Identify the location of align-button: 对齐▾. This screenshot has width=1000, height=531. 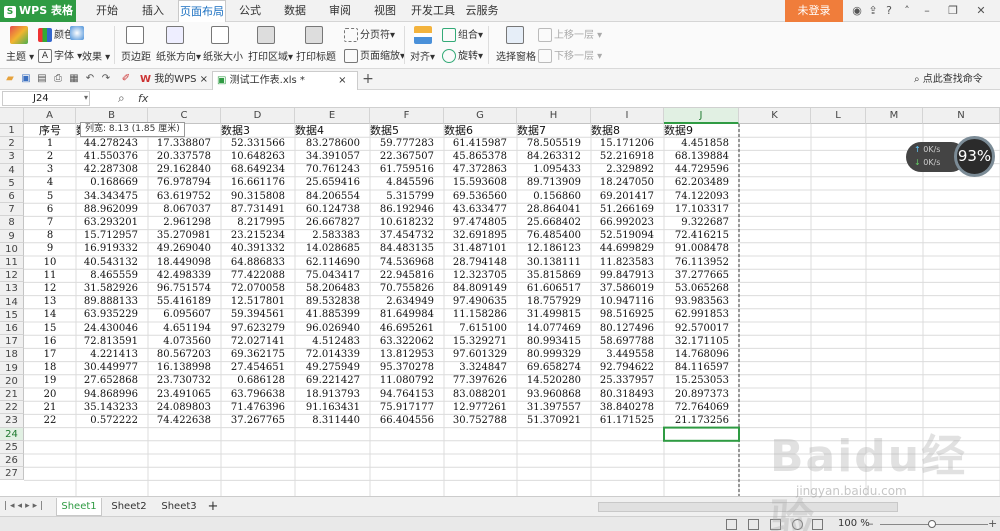
(422, 55).